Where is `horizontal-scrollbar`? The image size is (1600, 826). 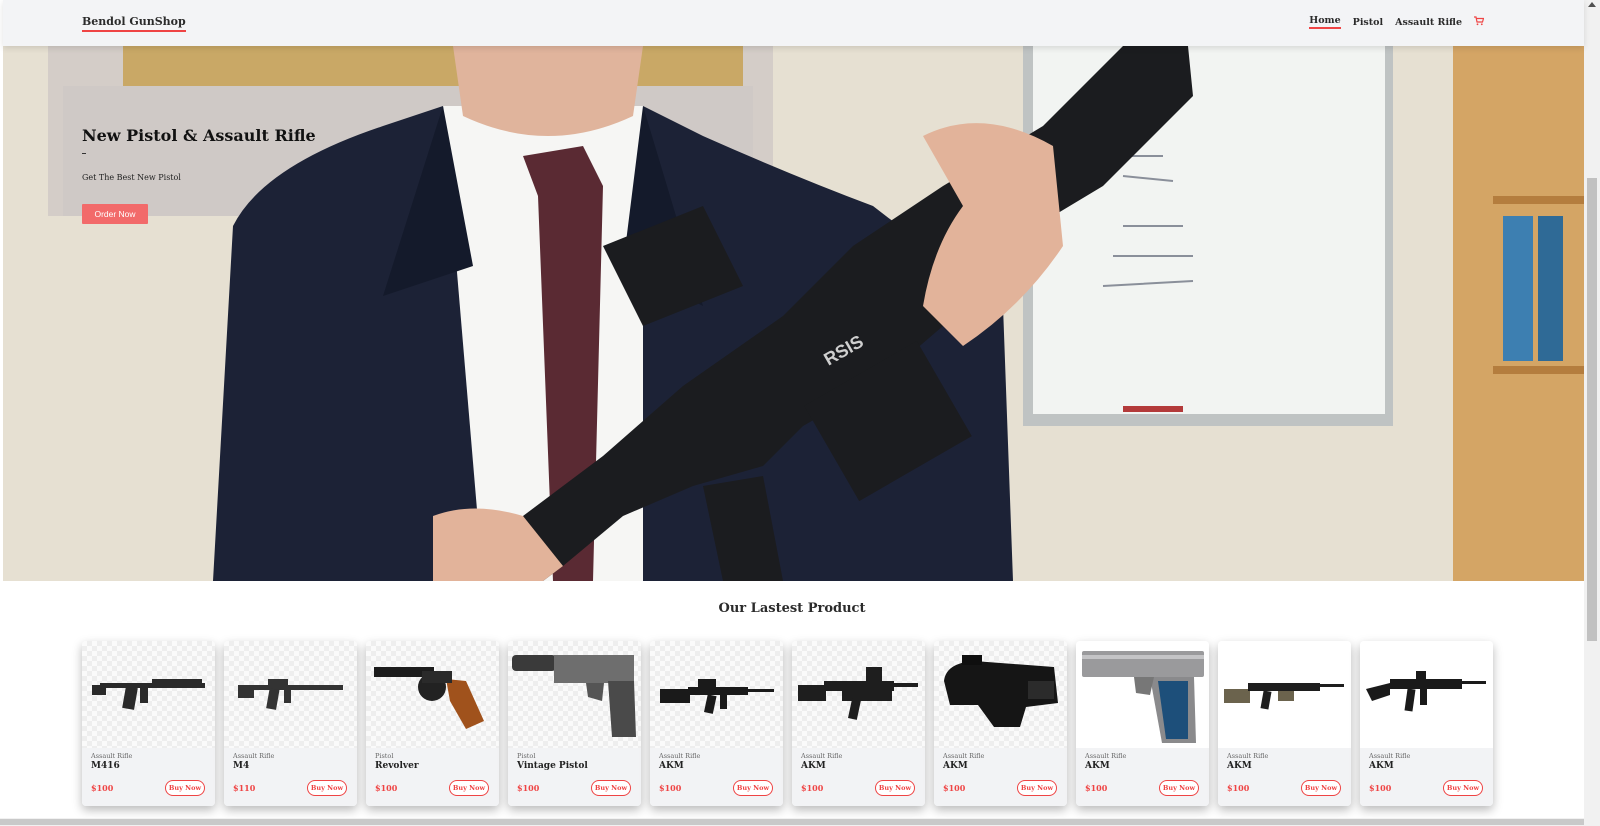 horizontal-scrollbar is located at coordinates (792, 822).